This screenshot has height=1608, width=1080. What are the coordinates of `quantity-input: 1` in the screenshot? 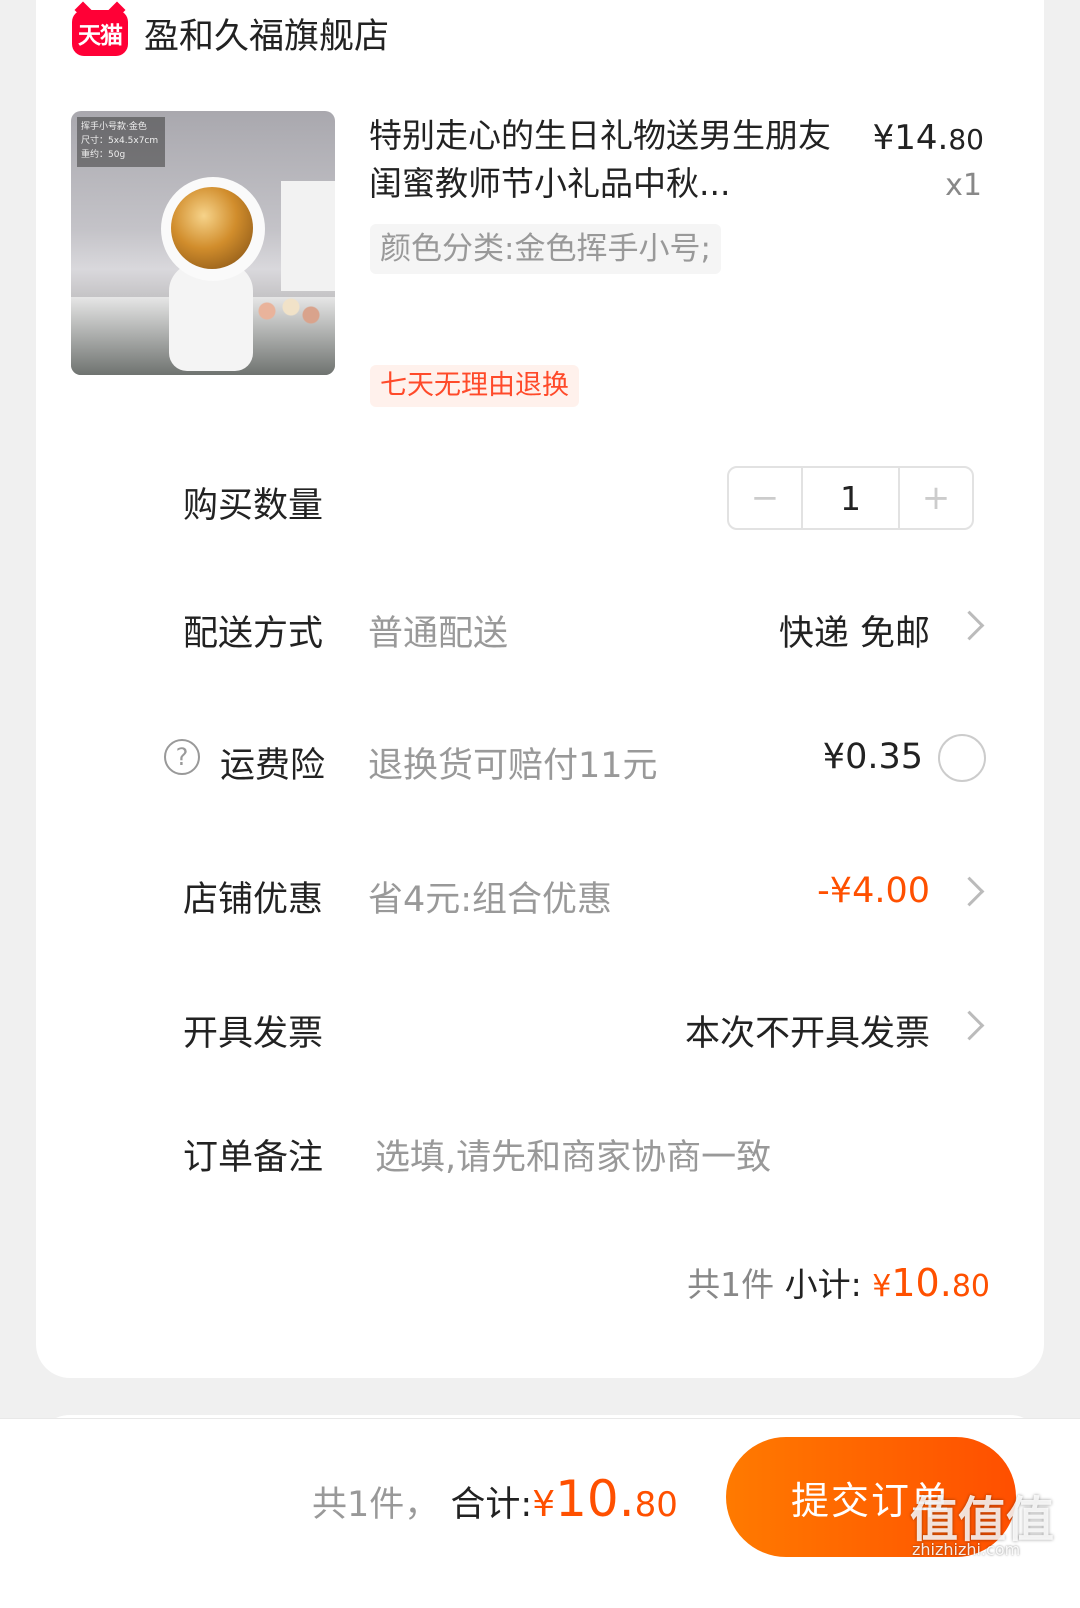 It's located at (850, 498).